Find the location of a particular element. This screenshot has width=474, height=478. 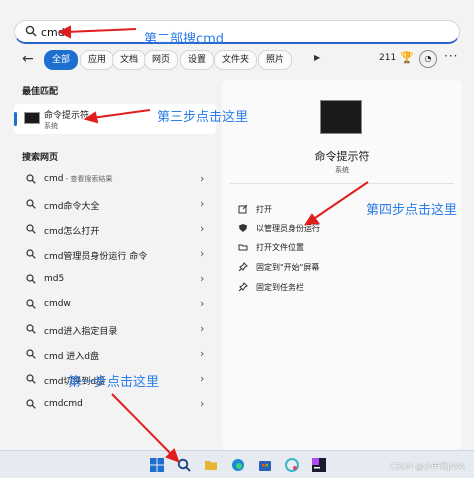

best-match-heading: 最佳匹配 is located at coordinates (40, 92).